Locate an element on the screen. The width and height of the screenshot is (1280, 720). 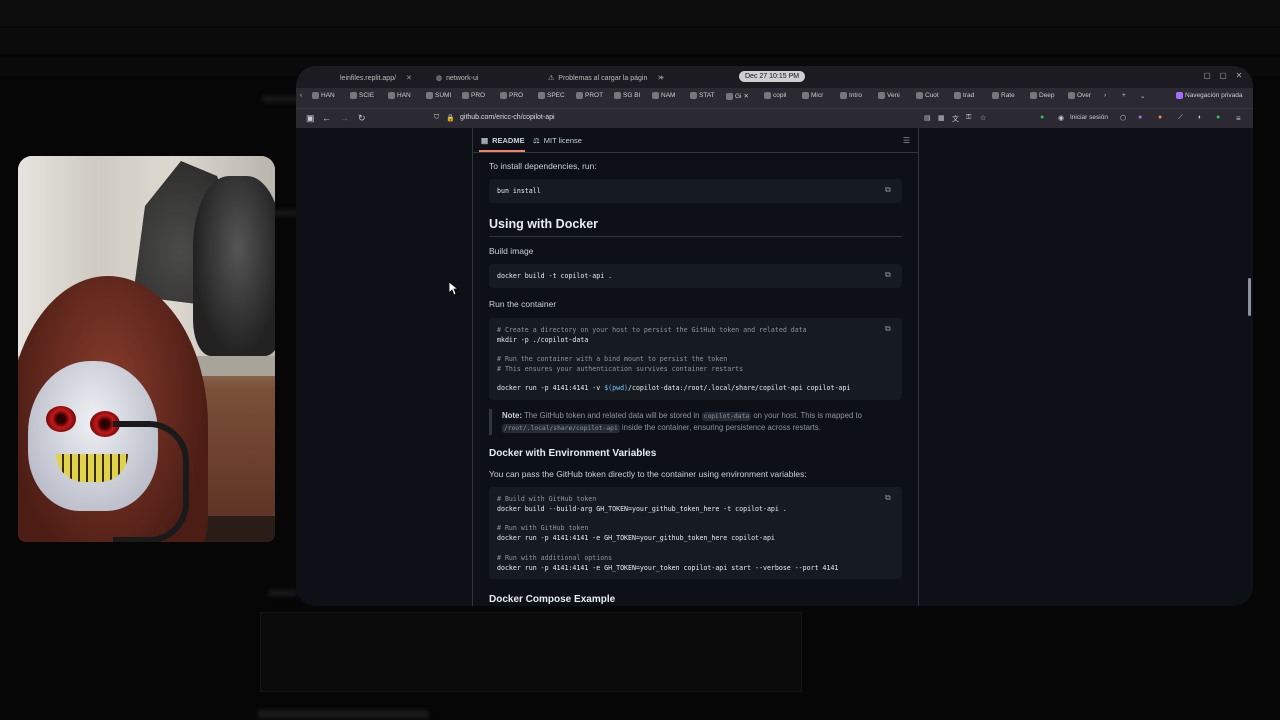
chevron-right-icon: › is located at coordinates (1105, 95).